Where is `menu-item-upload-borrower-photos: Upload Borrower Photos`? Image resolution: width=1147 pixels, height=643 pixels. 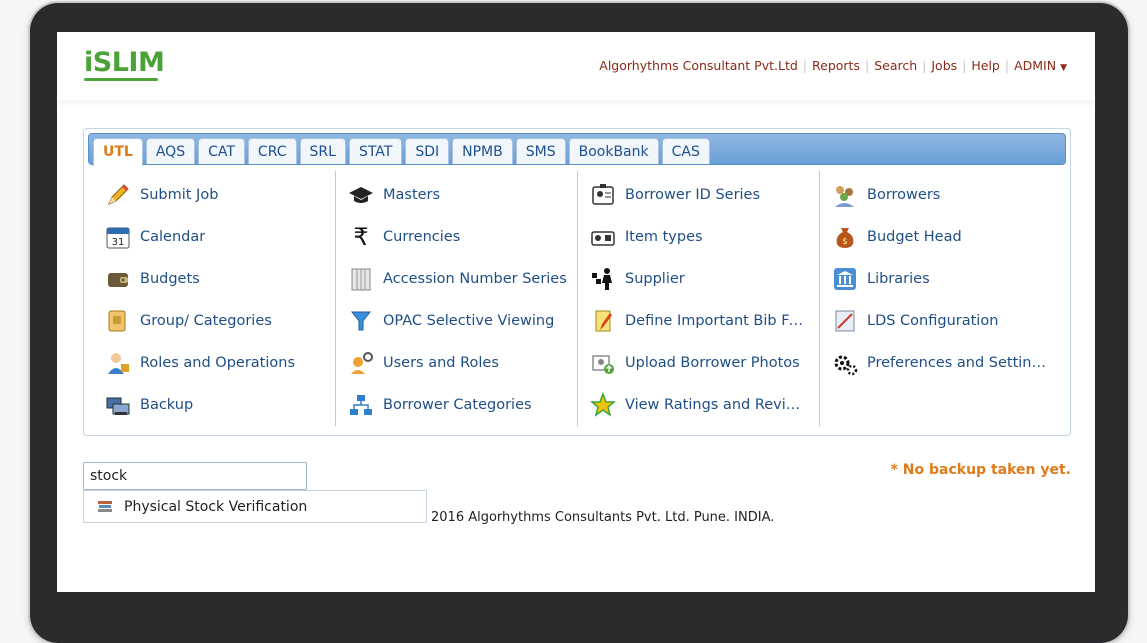 menu-item-upload-borrower-photos: Upload Borrower Photos is located at coordinates (694, 363).